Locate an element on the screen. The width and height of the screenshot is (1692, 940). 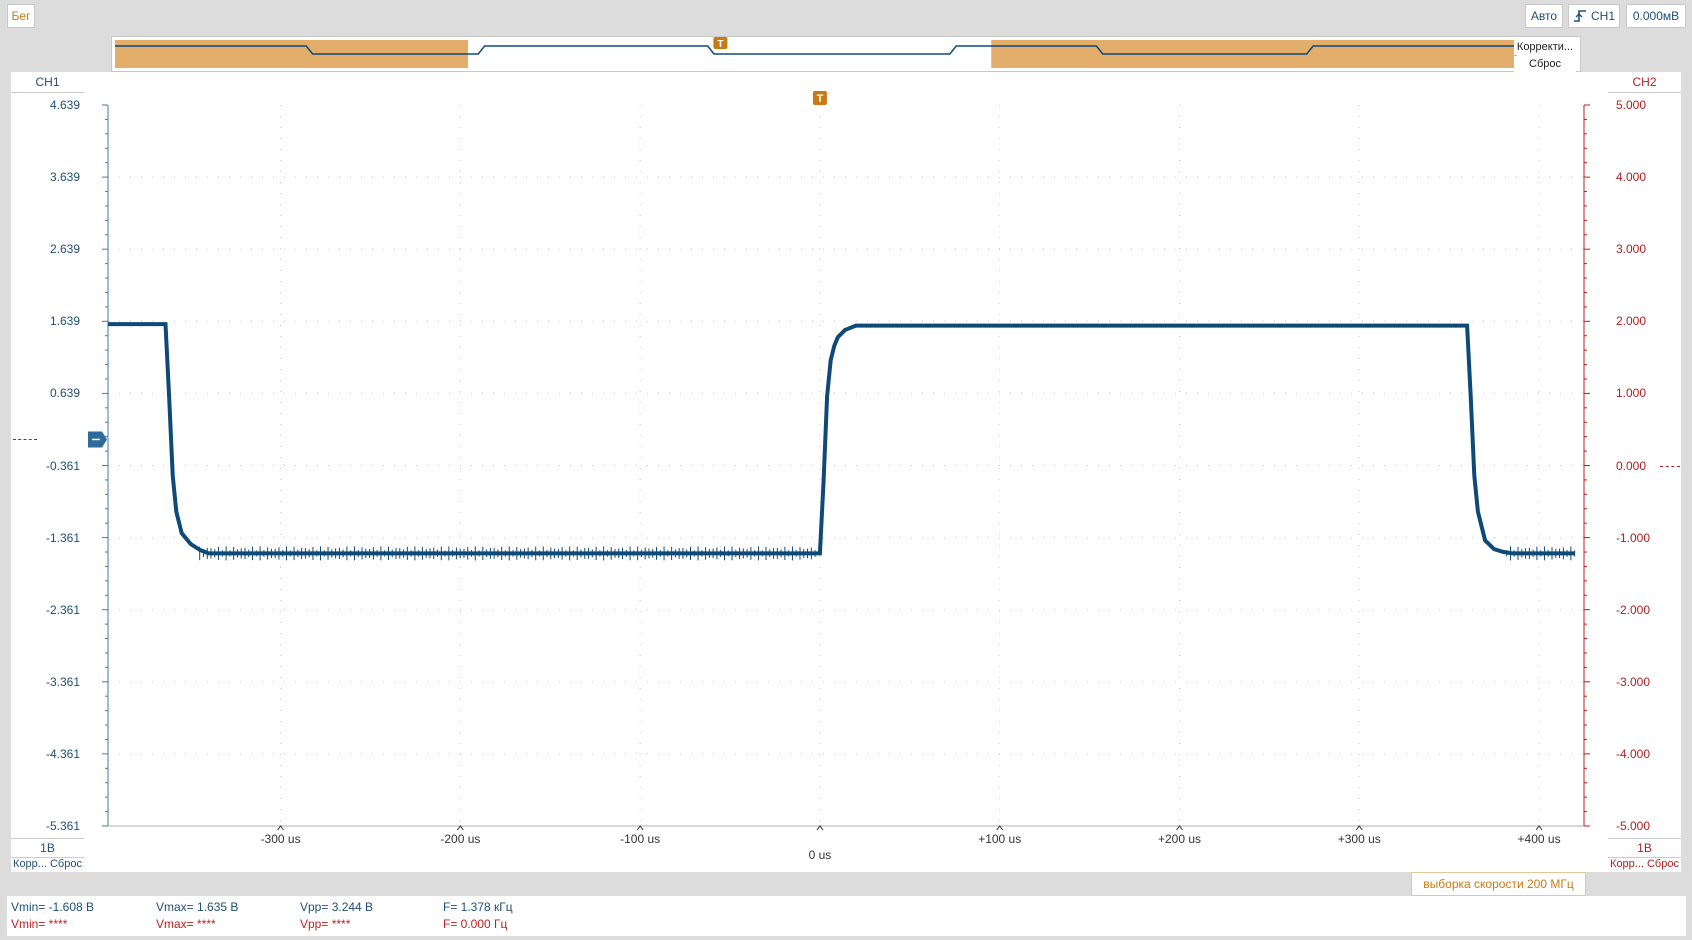
ch1-tick-label: 4.639 is located at coordinates (64, 105).